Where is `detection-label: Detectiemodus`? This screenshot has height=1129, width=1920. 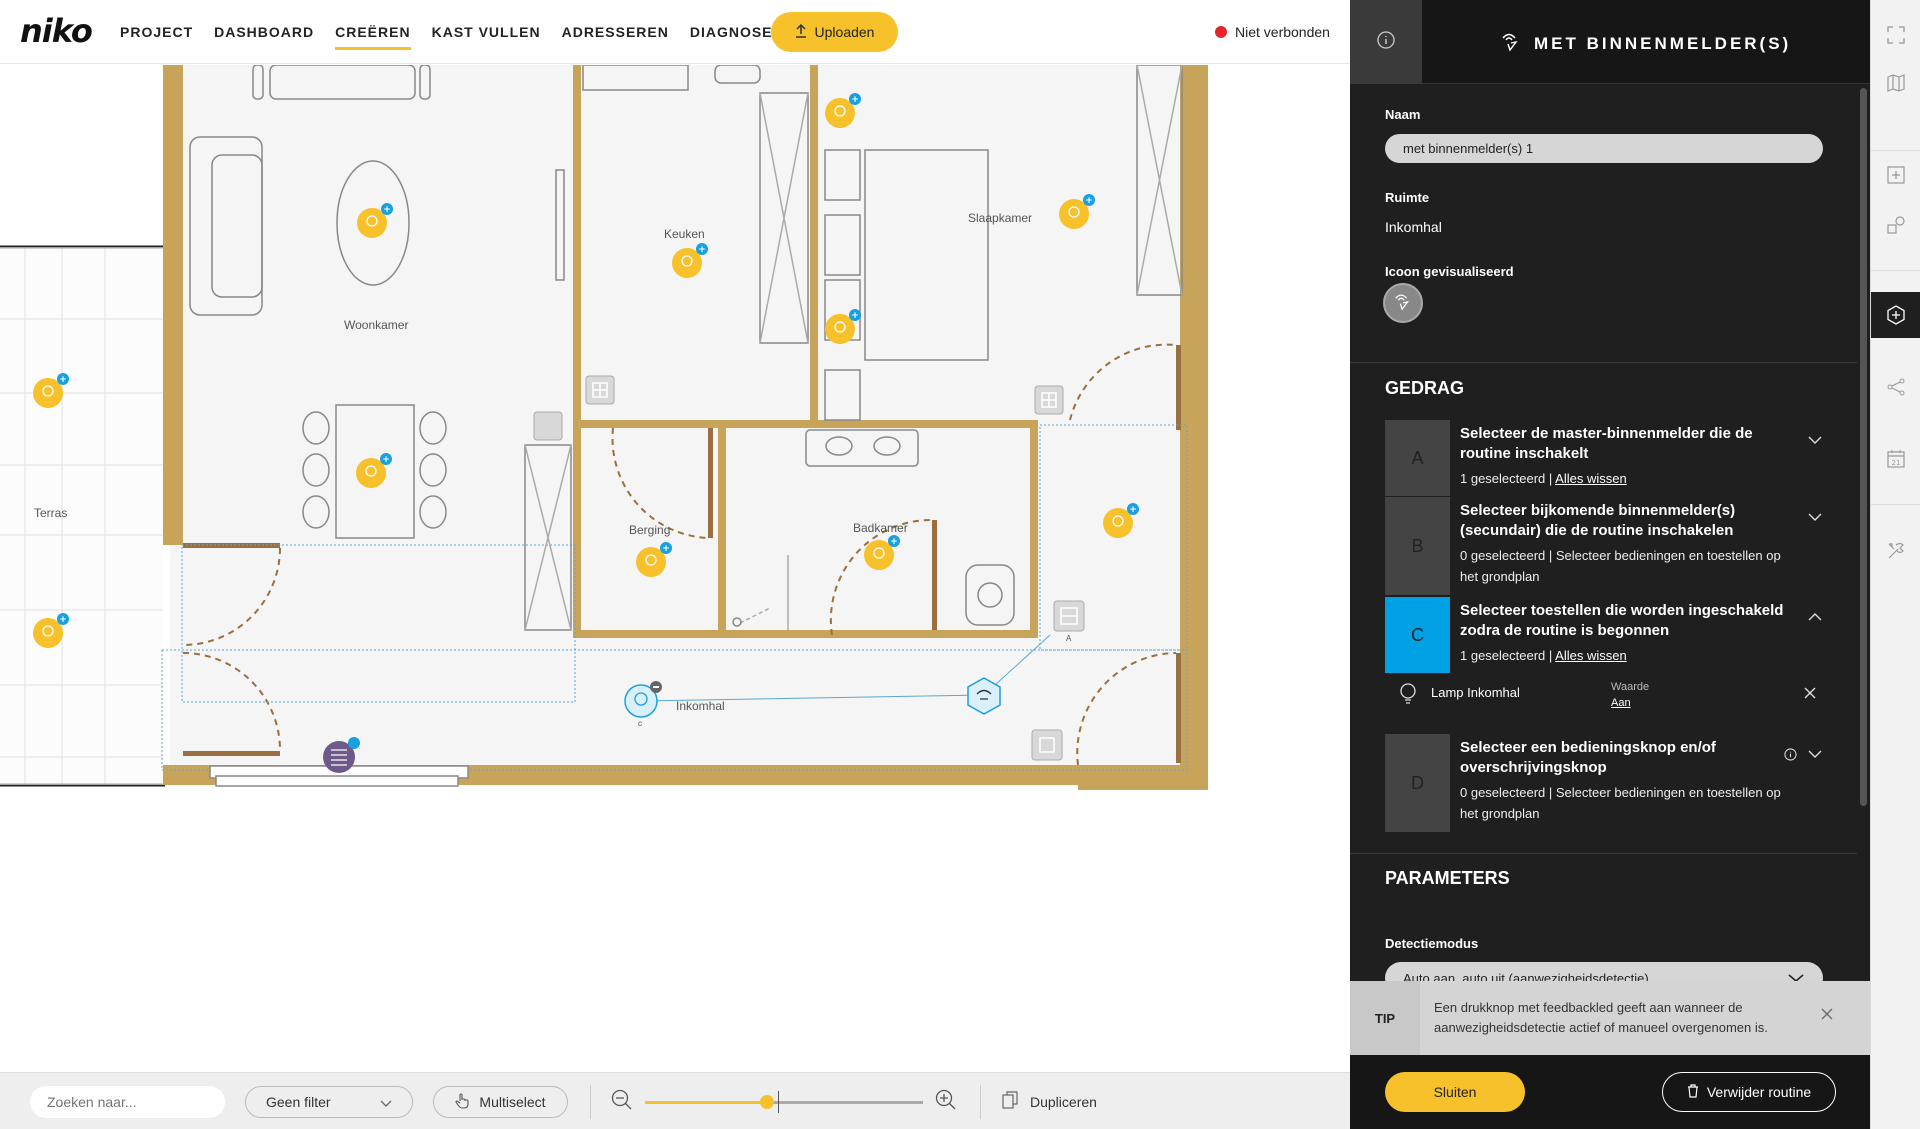
detection-label: Detectiemodus is located at coordinates (1432, 943).